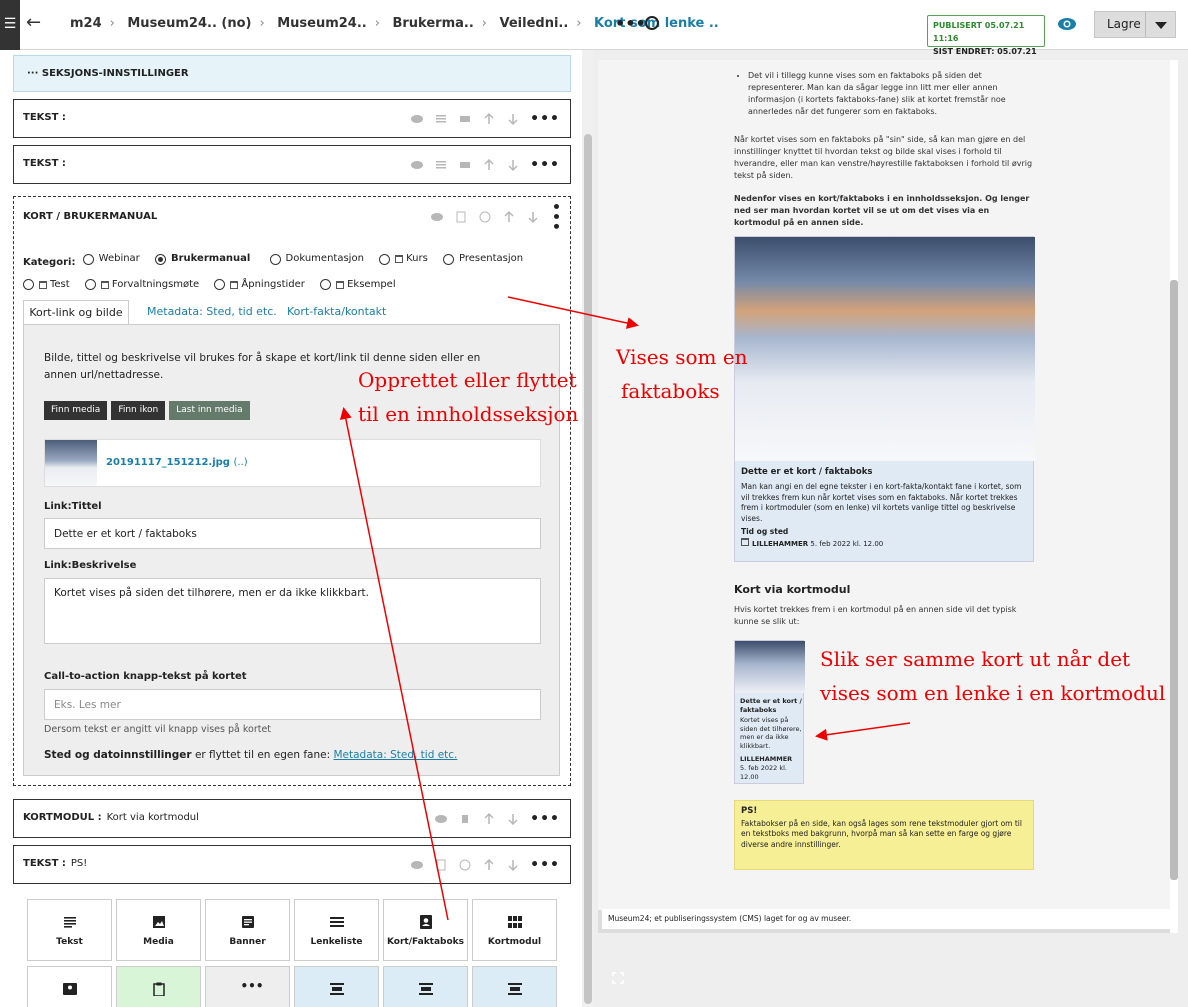 Image resolution: width=1188 pixels, height=1007 pixels. What do you see at coordinates (189, 23) in the screenshot?
I see `breadcrumb-item: Museum24.. (no)` at bounding box center [189, 23].